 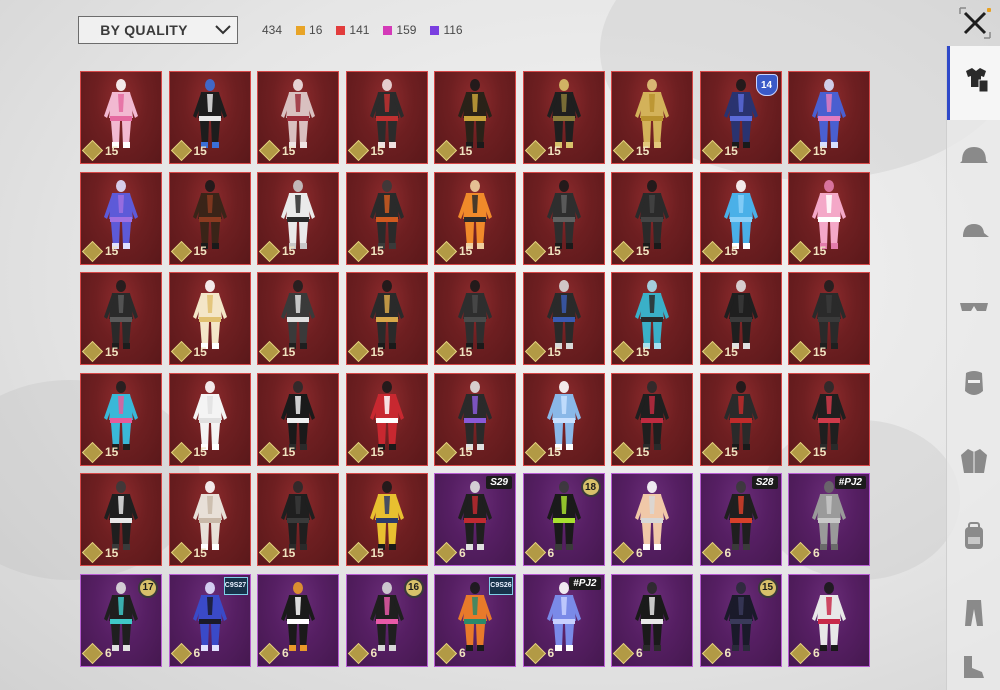 What do you see at coordinates (973, 668) in the screenshot?
I see `sidebar-item-shoes` at bounding box center [973, 668].